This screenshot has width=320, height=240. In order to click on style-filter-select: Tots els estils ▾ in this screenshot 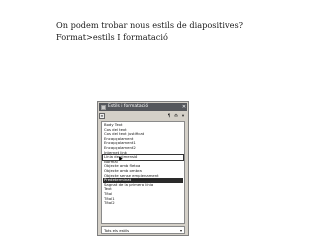, I will do `click(143, 230)`.